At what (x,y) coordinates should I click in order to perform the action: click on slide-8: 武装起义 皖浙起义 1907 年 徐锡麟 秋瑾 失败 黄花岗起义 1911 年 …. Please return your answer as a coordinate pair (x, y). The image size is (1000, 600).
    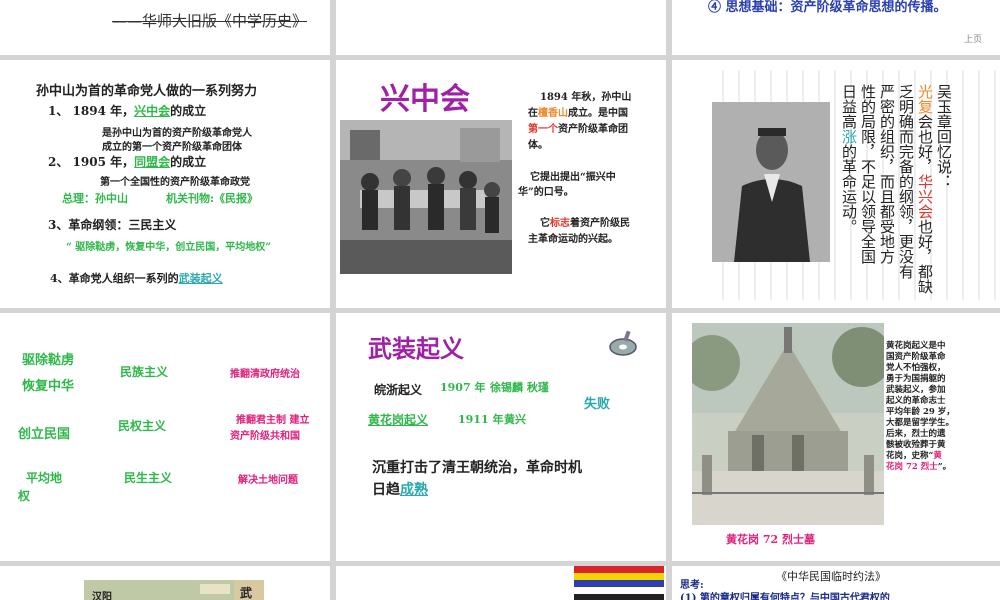
    Looking at the image, I should click on (501, 437).